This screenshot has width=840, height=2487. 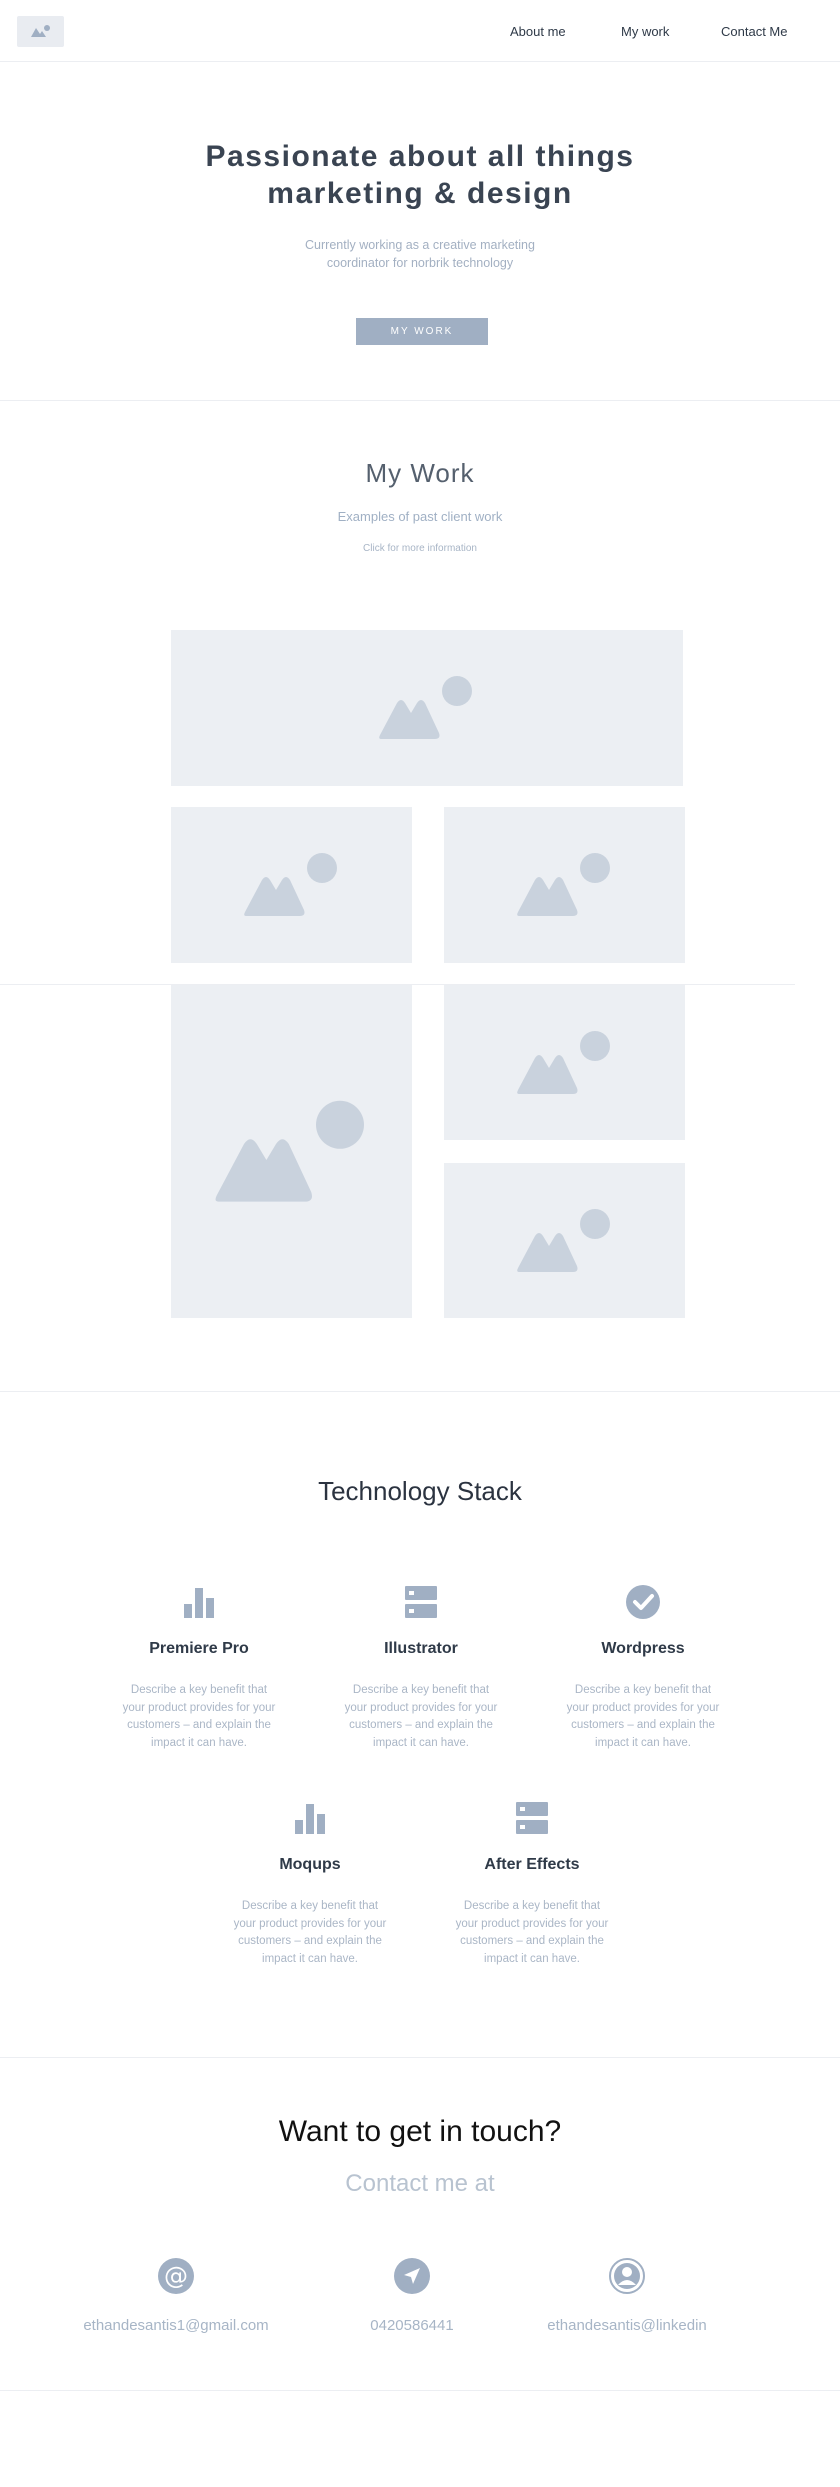 I want to click on my-work-button: MY WORK, so click(x=422, y=331).